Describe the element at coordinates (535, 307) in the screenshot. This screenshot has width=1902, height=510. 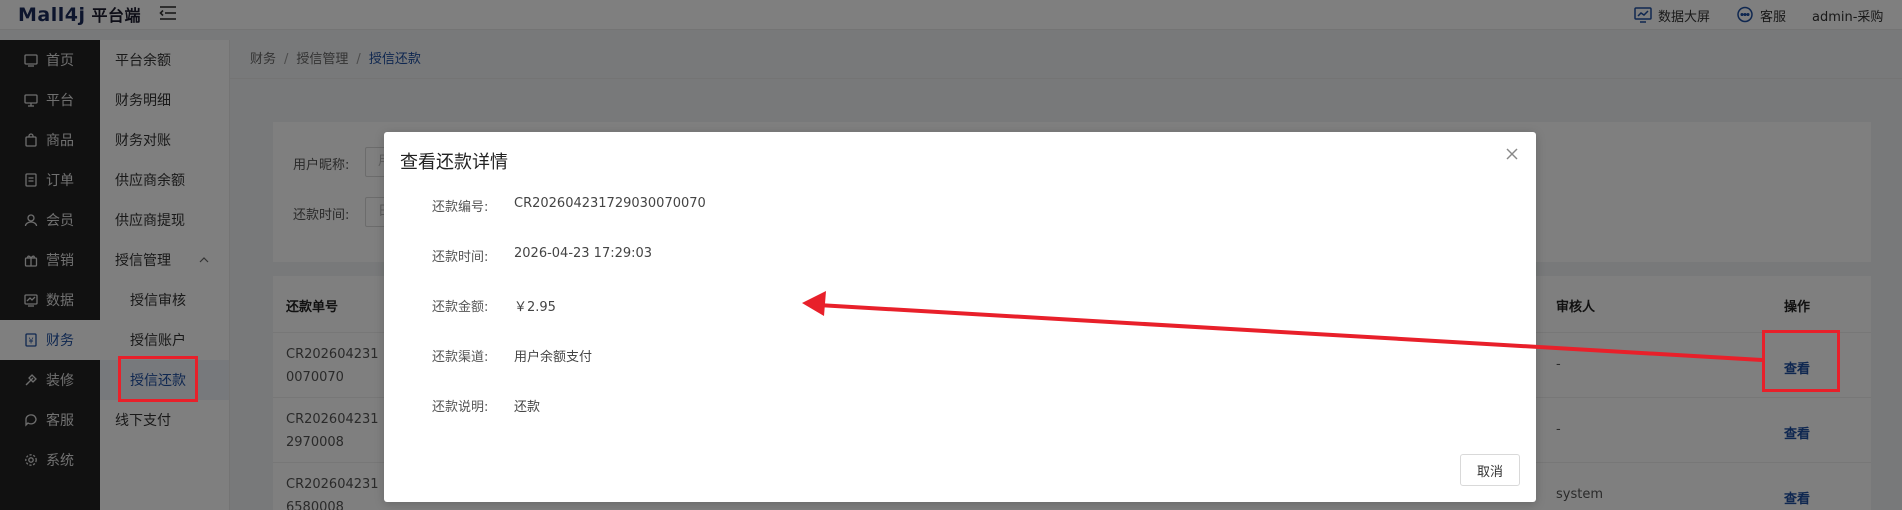
I see `field-value-repay-amount: ￥2.95` at that location.